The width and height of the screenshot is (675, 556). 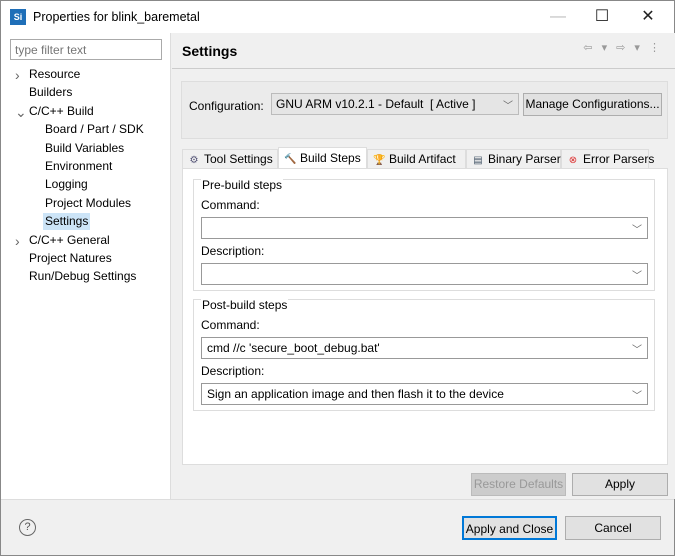 I want to click on post-command-combo: cmd //c 'secure_boot_debug.bat' ﹀, so click(x=424, y=348).